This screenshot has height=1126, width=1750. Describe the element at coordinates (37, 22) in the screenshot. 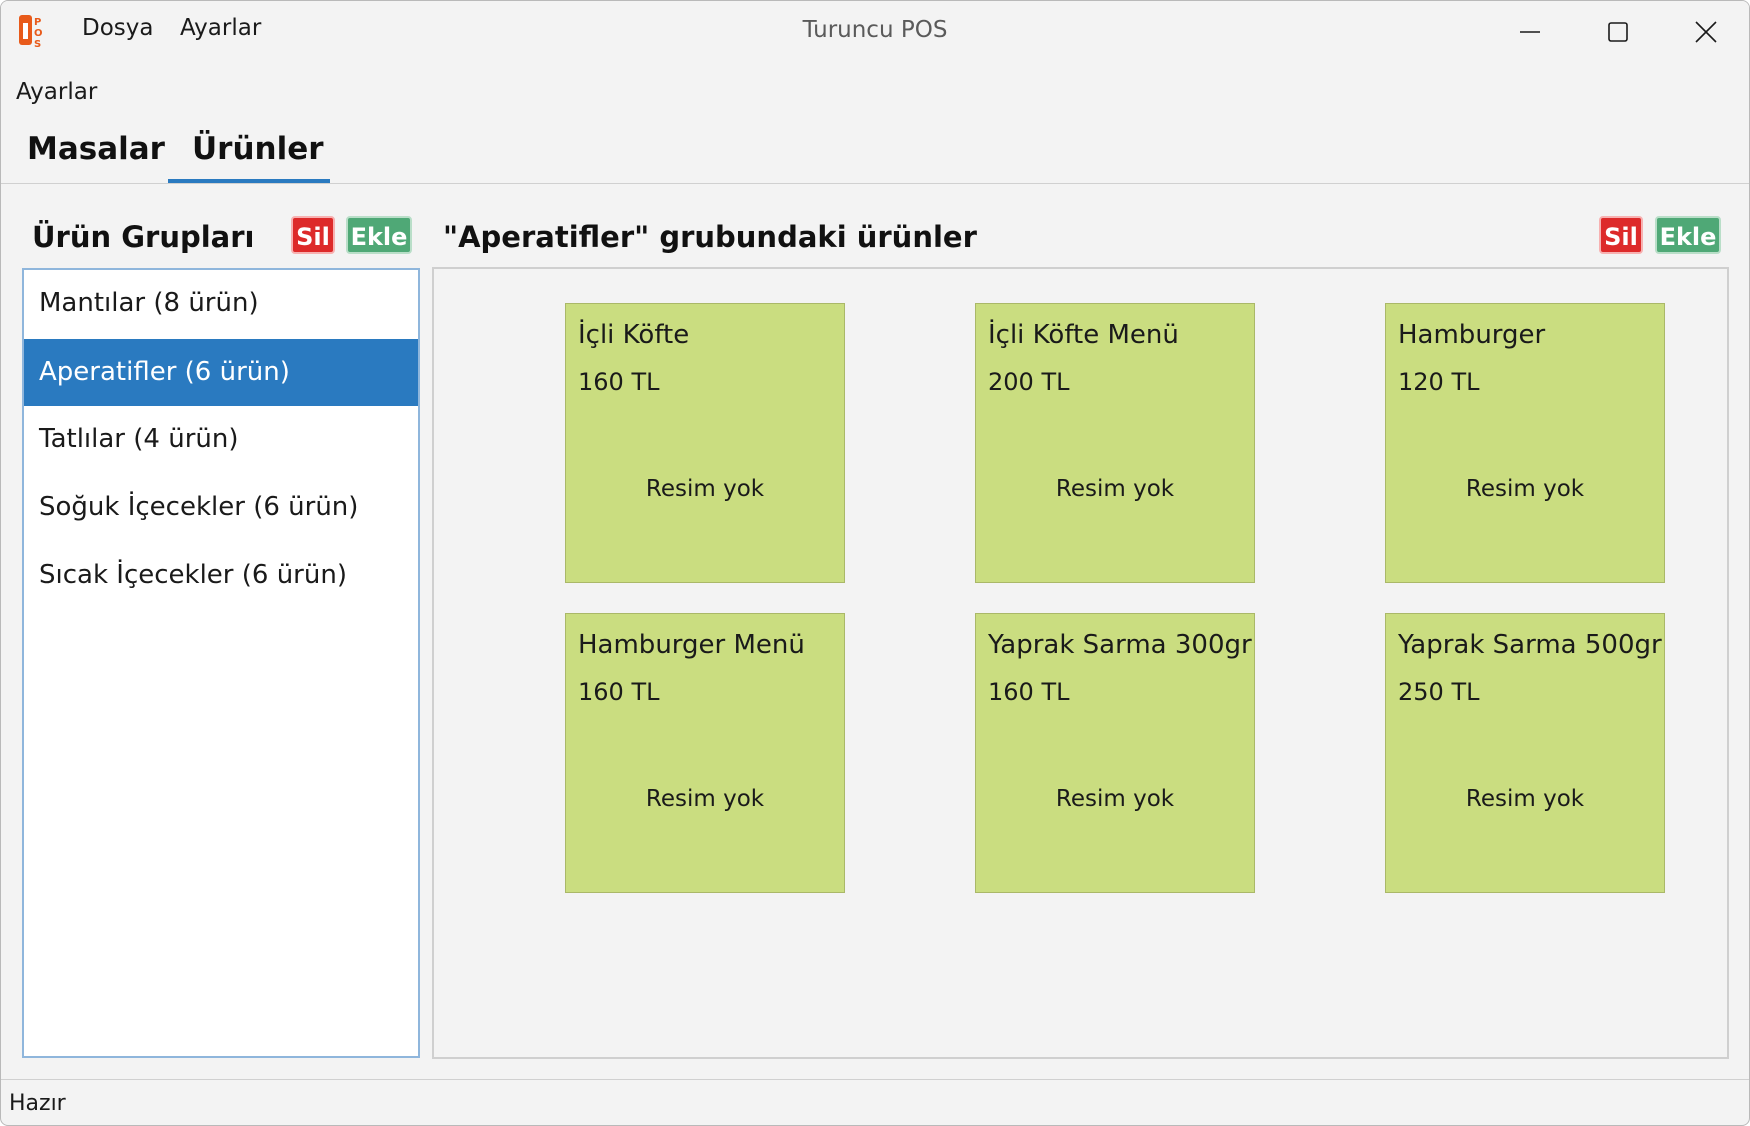

I see `svg-text: P` at that location.